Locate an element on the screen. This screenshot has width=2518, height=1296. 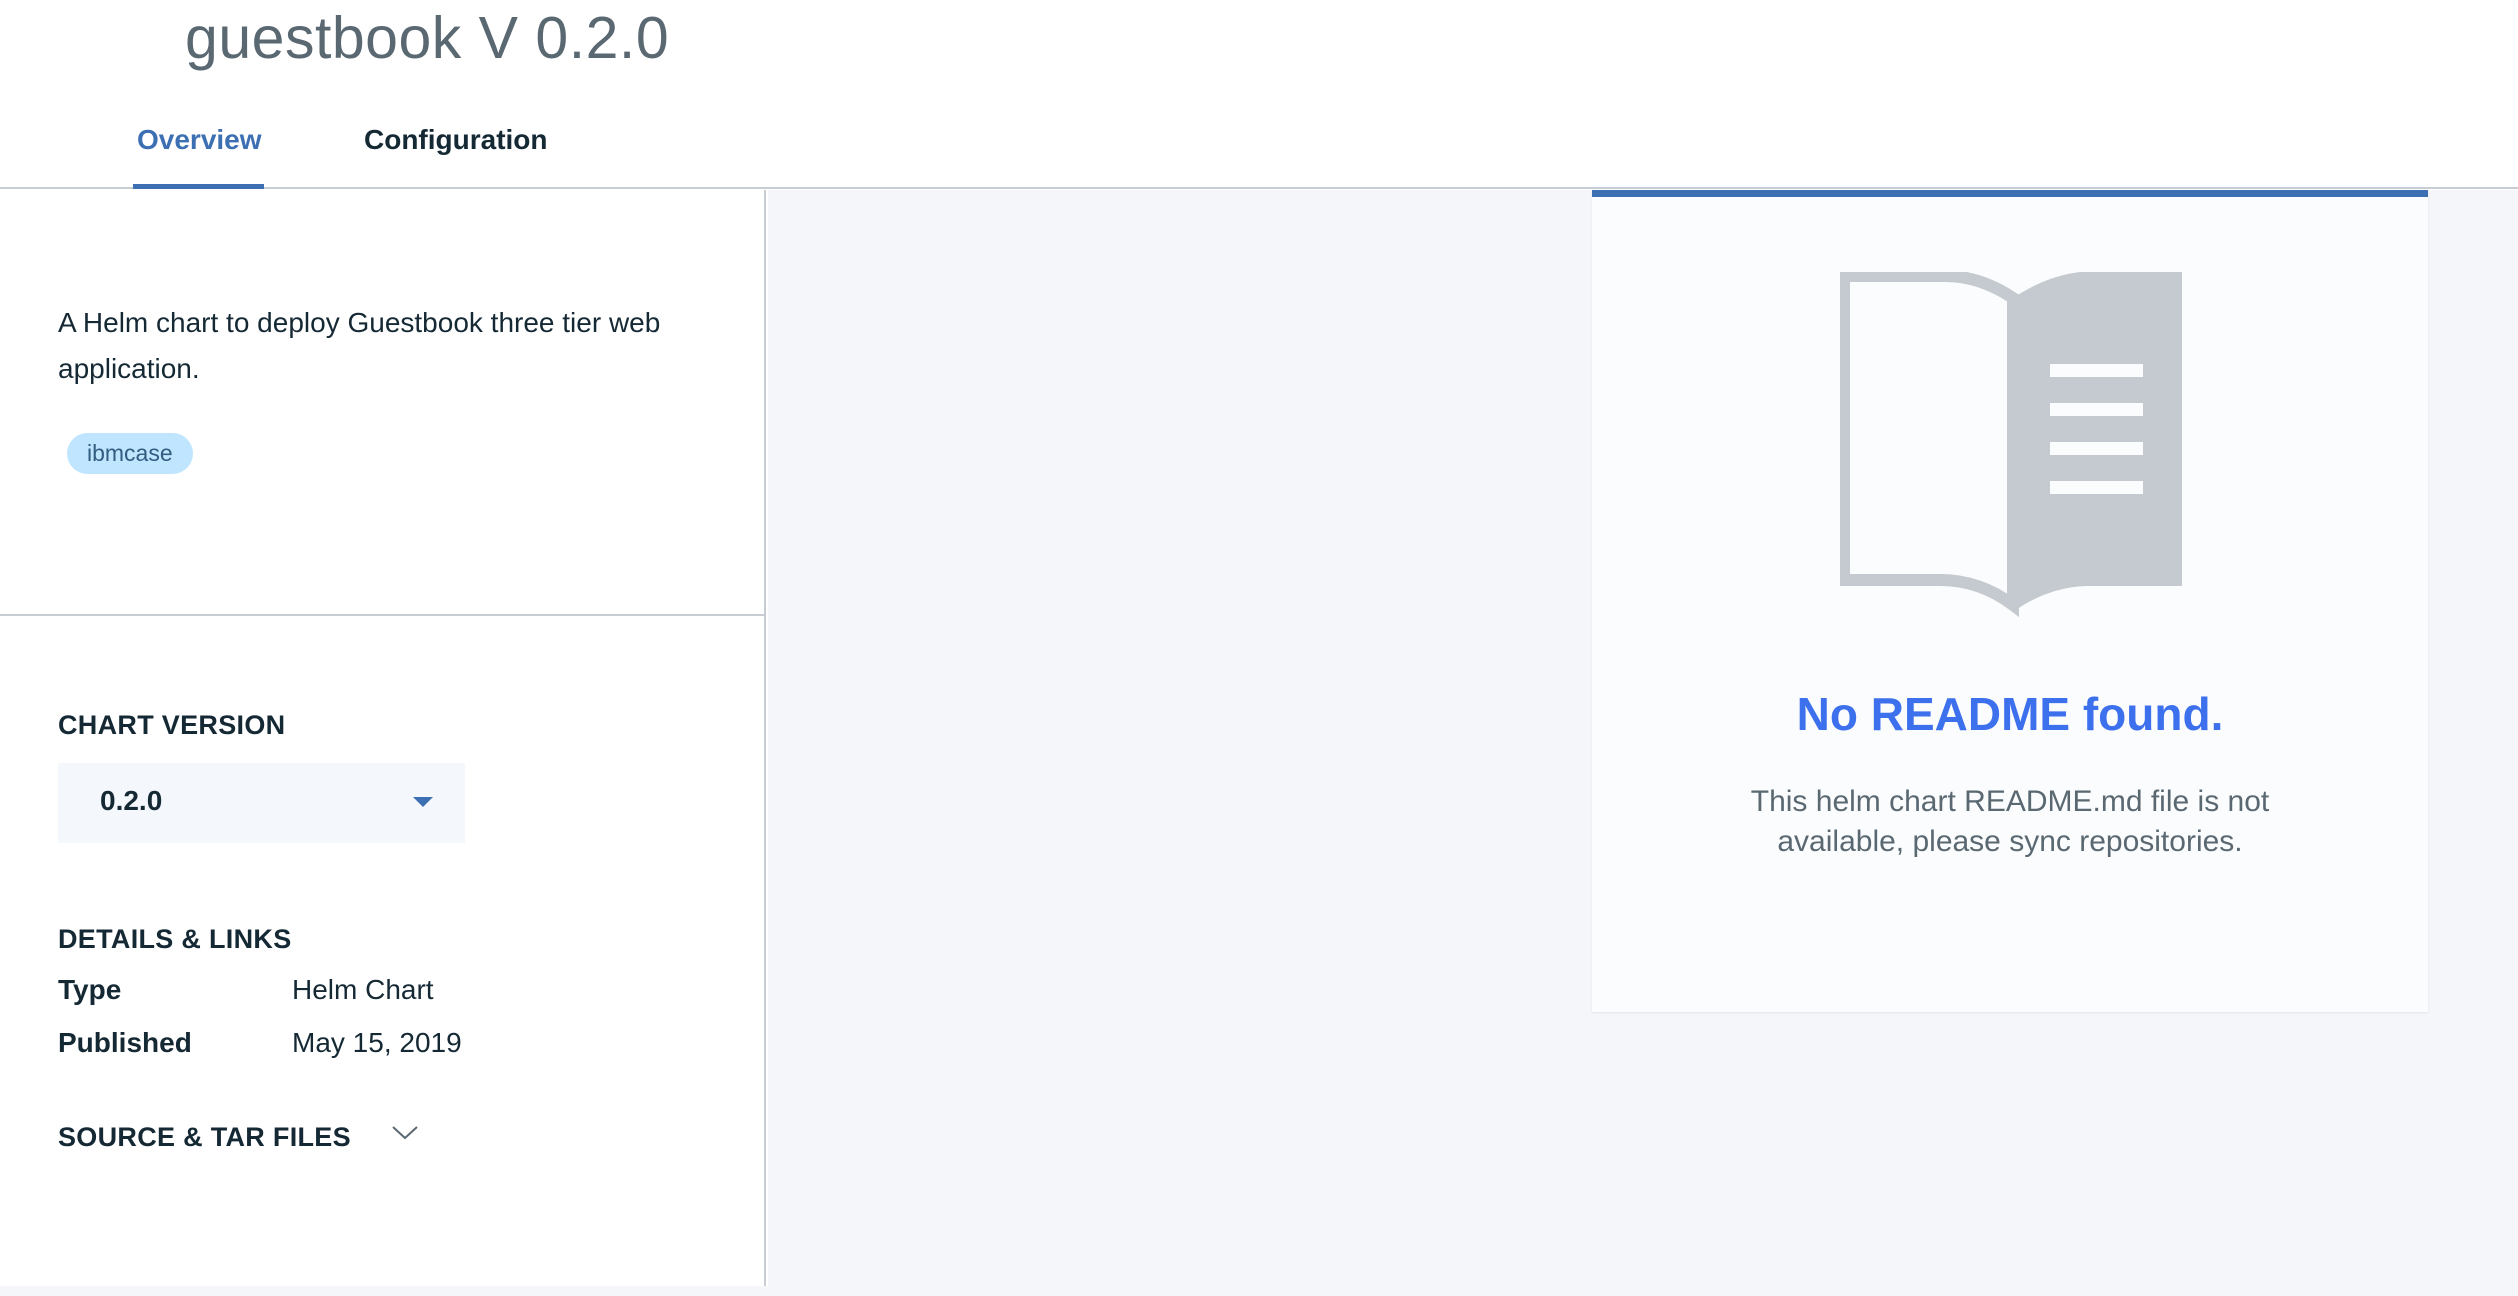
detail-value-published: May 15, 2019 is located at coordinates (377, 1042).